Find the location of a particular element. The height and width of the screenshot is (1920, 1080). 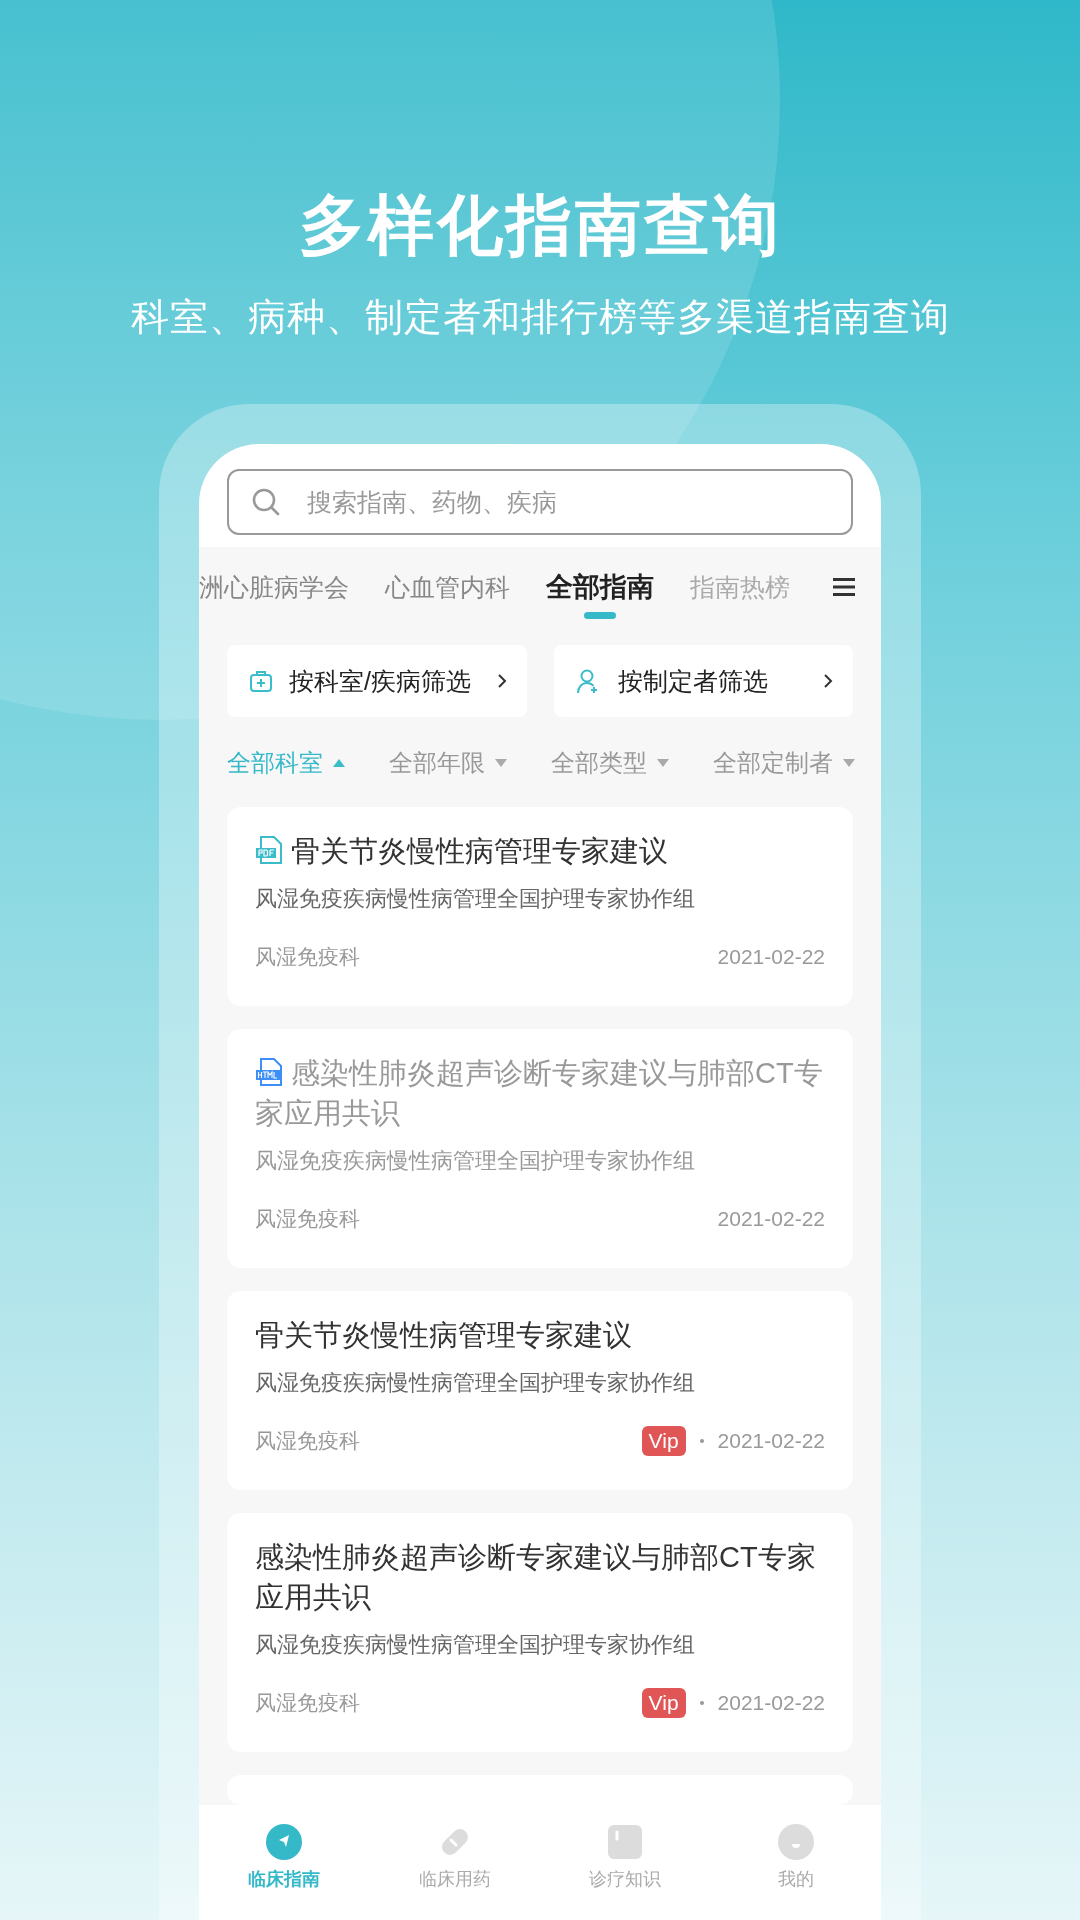

html-file-icon is located at coordinates (269, 1072).